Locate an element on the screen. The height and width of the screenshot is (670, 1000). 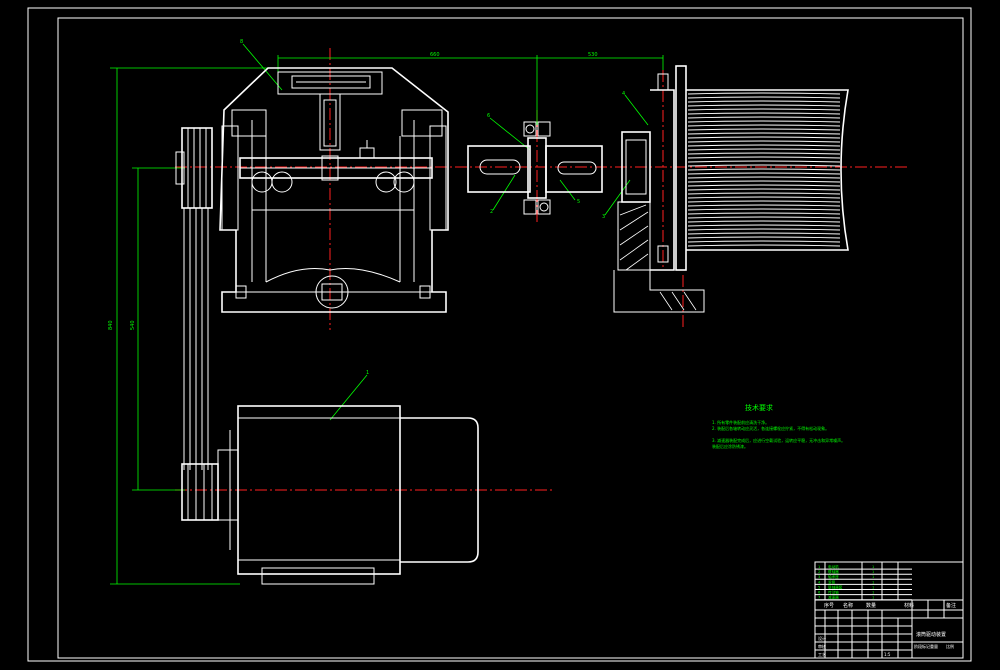
drum is located at coordinates (767, 170).